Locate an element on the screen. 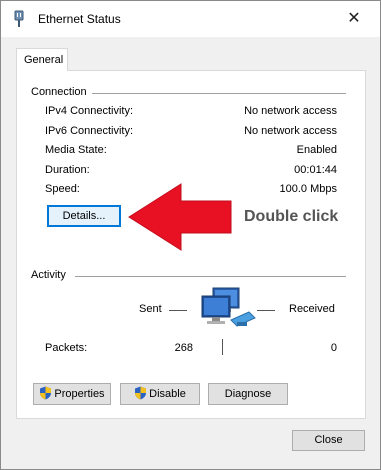 This screenshot has width=381, height=470. properties-button: Properties is located at coordinates (72, 394).